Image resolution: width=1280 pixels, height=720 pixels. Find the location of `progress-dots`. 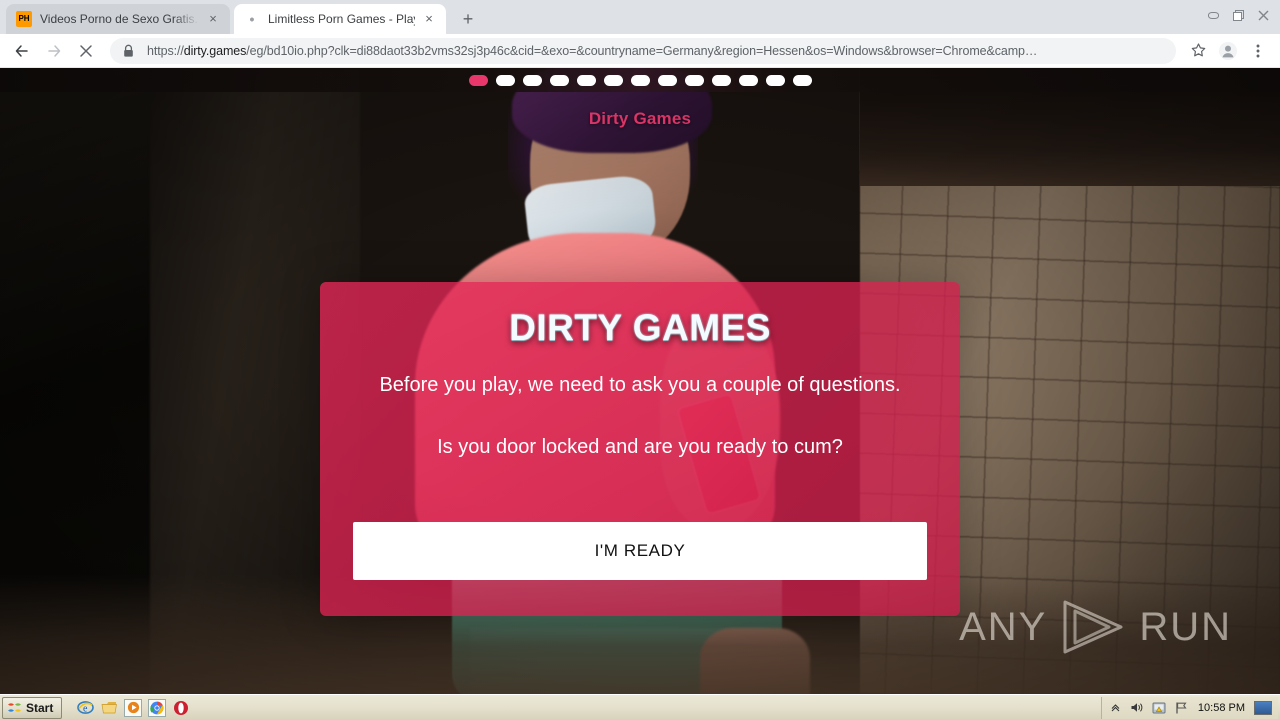

progress-dots is located at coordinates (640, 80).